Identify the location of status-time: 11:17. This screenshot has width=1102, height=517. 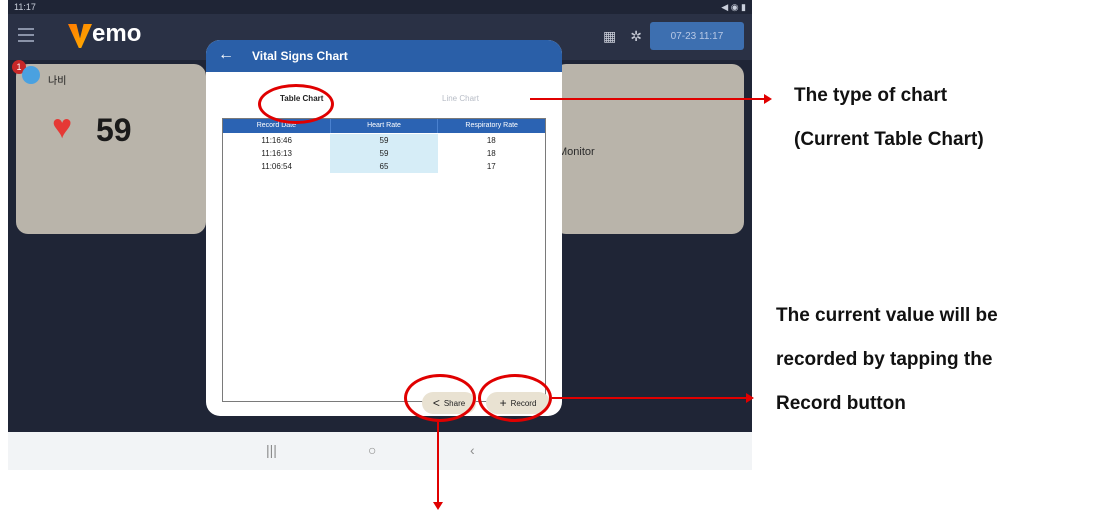
(25, 7).